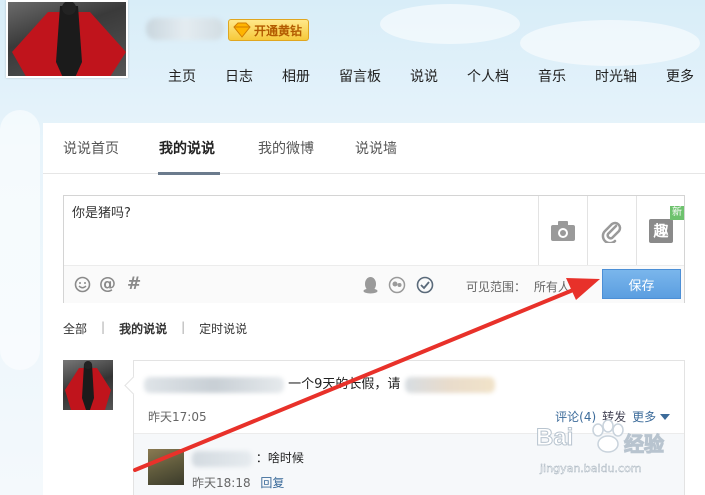  What do you see at coordinates (177, 417) in the screenshot?
I see `post-time: 昨天17:05` at bounding box center [177, 417].